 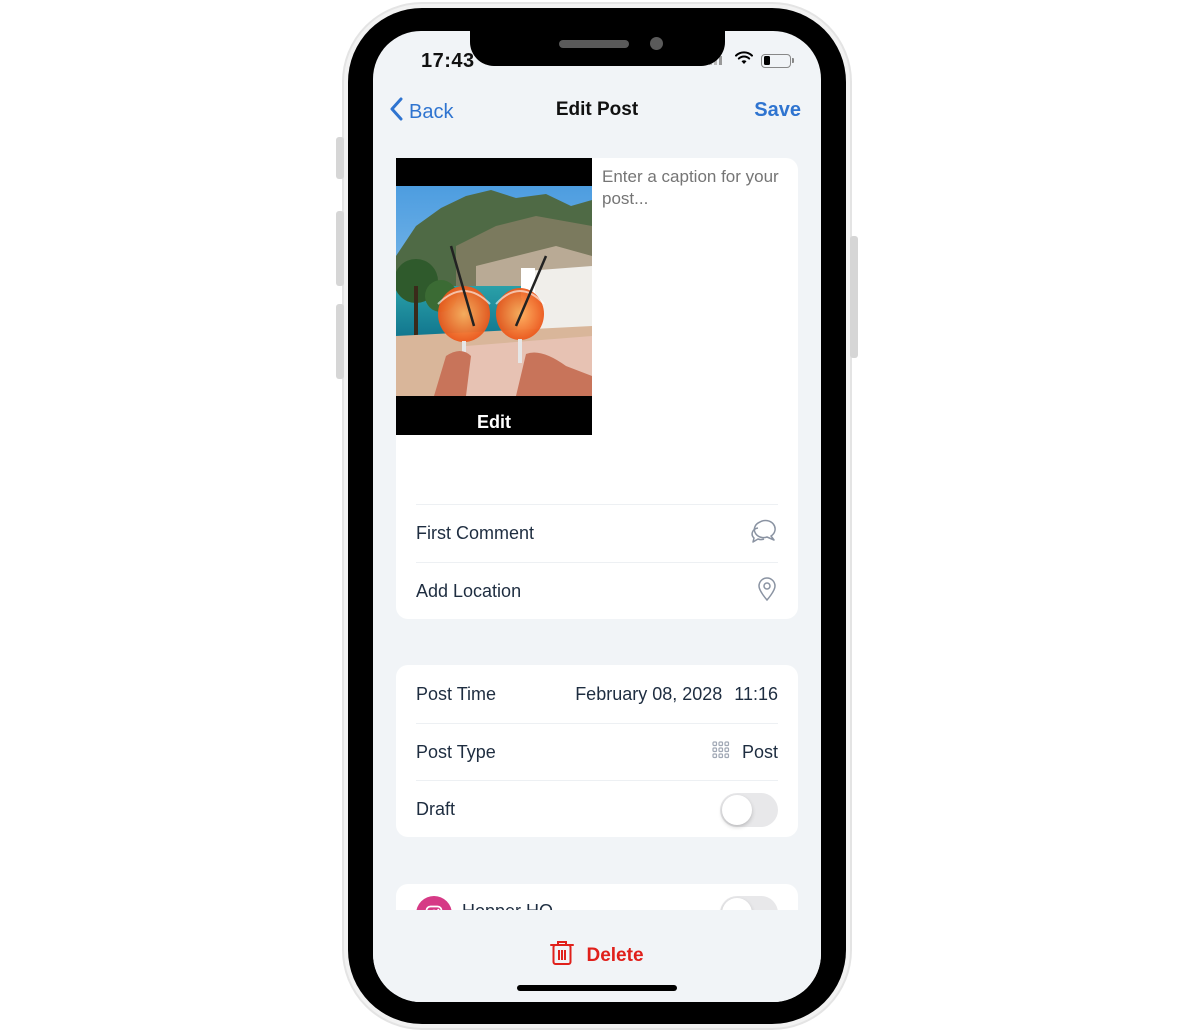 I want to click on post-type-value: Post, so click(x=745, y=752).